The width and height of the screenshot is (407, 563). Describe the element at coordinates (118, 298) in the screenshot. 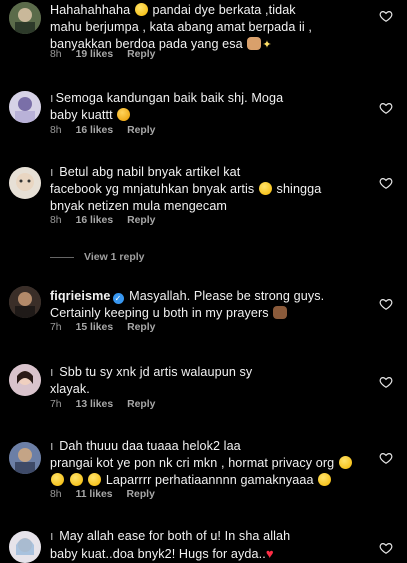

I see `verified-badge-icon: ✓` at that location.